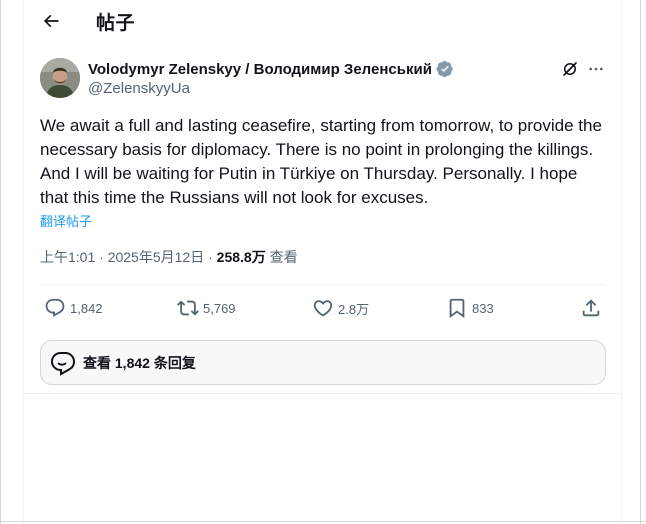 The image size is (646, 524). I want to click on reply-button: 1,842, so click(73, 308).